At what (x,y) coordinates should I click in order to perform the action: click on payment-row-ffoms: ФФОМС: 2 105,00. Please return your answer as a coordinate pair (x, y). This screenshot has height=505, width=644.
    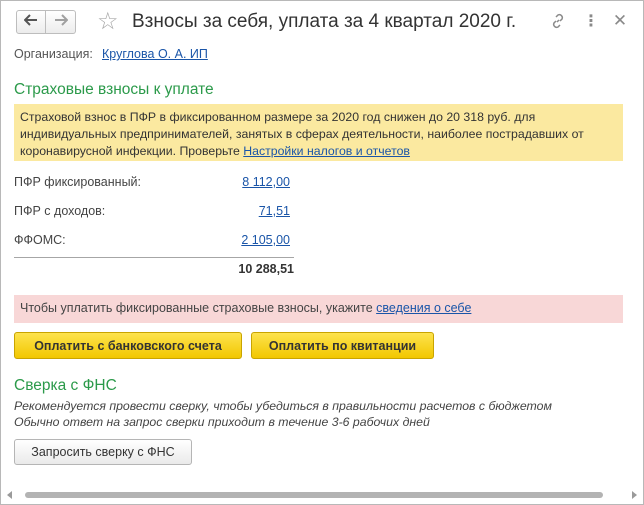
    Looking at the image, I should click on (154, 242).